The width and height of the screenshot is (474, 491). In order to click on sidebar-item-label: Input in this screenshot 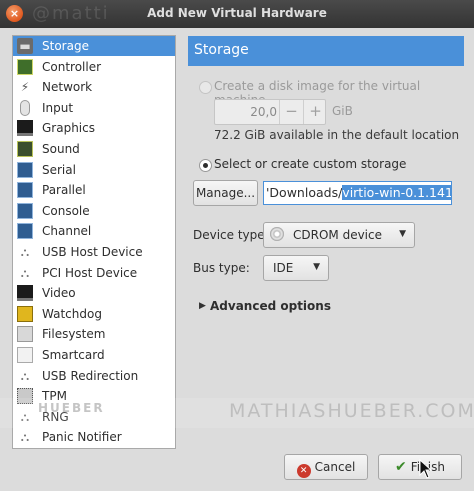, I will do `click(58, 107)`.